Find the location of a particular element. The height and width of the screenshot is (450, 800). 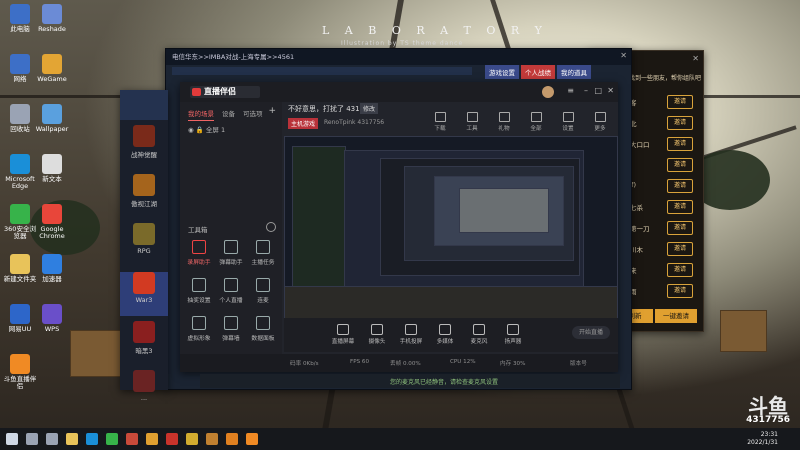

desktop-icon: 回收站 is located at coordinates (20, 118).